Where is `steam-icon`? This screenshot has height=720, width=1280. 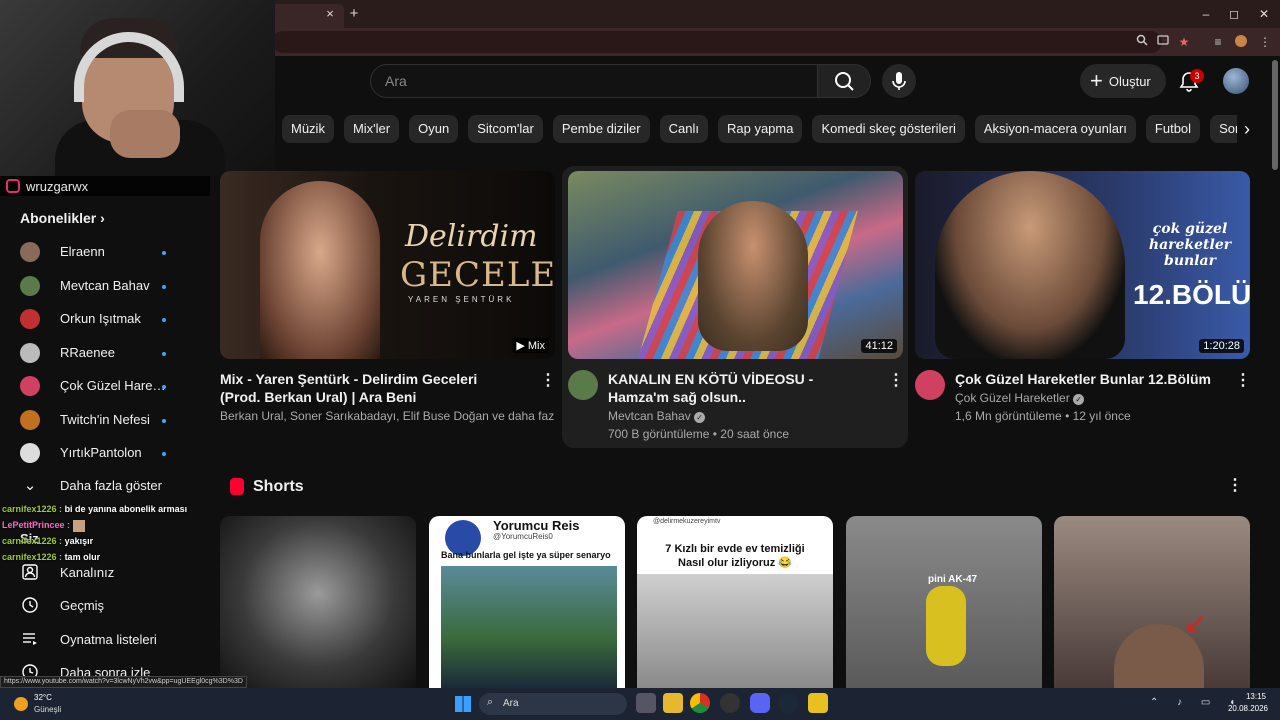 steam-icon is located at coordinates (788, 703).